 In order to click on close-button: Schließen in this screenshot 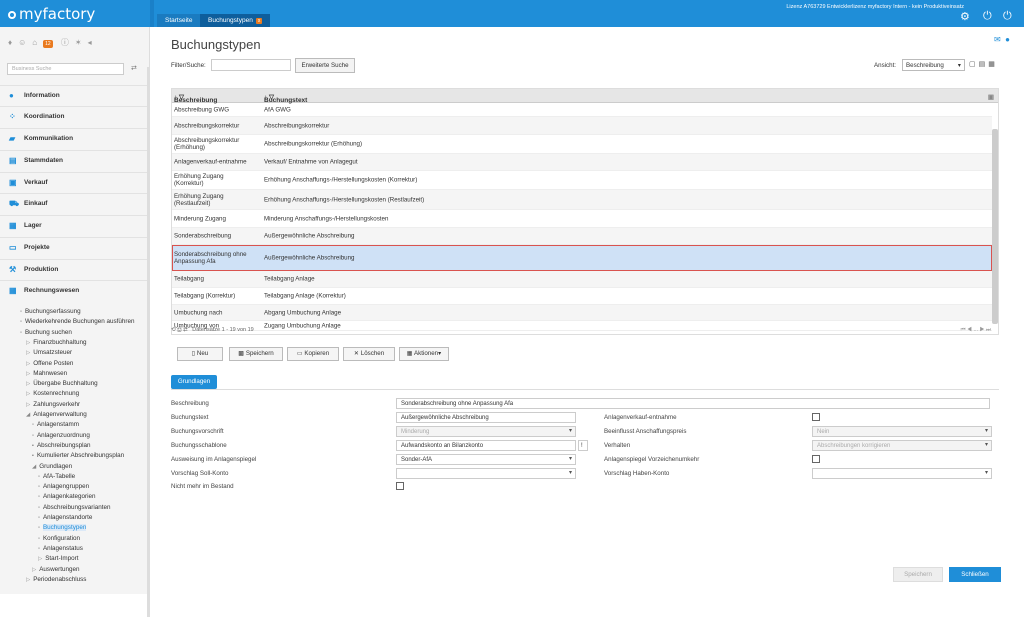, I will do `click(975, 574)`.